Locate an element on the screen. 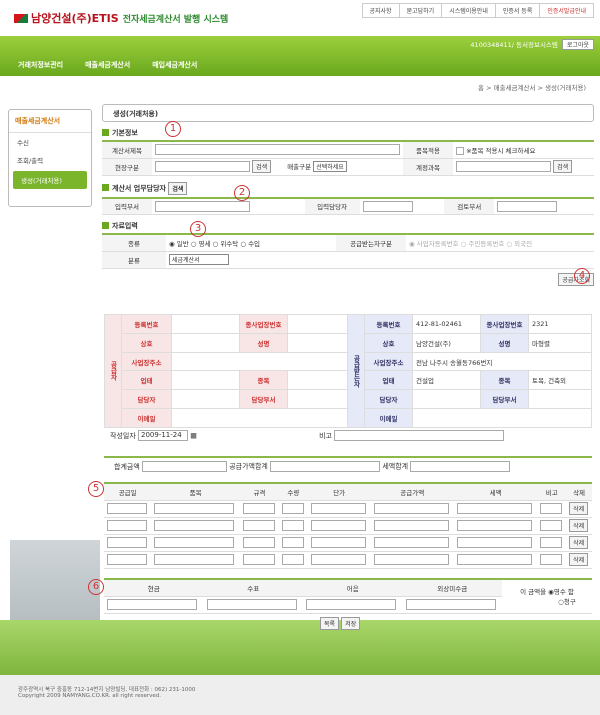 The height and width of the screenshot is (715, 600). r-biz-value: 건설업 is located at coordinates (446, 380).